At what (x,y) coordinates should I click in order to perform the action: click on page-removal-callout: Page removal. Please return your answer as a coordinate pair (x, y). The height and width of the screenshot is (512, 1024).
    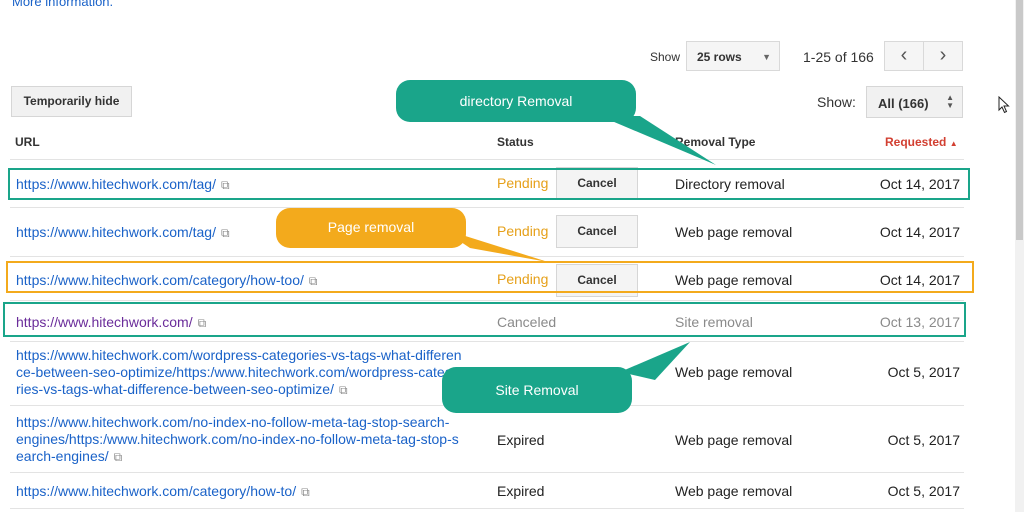
    Looking at the image, I should click on (371, 228).